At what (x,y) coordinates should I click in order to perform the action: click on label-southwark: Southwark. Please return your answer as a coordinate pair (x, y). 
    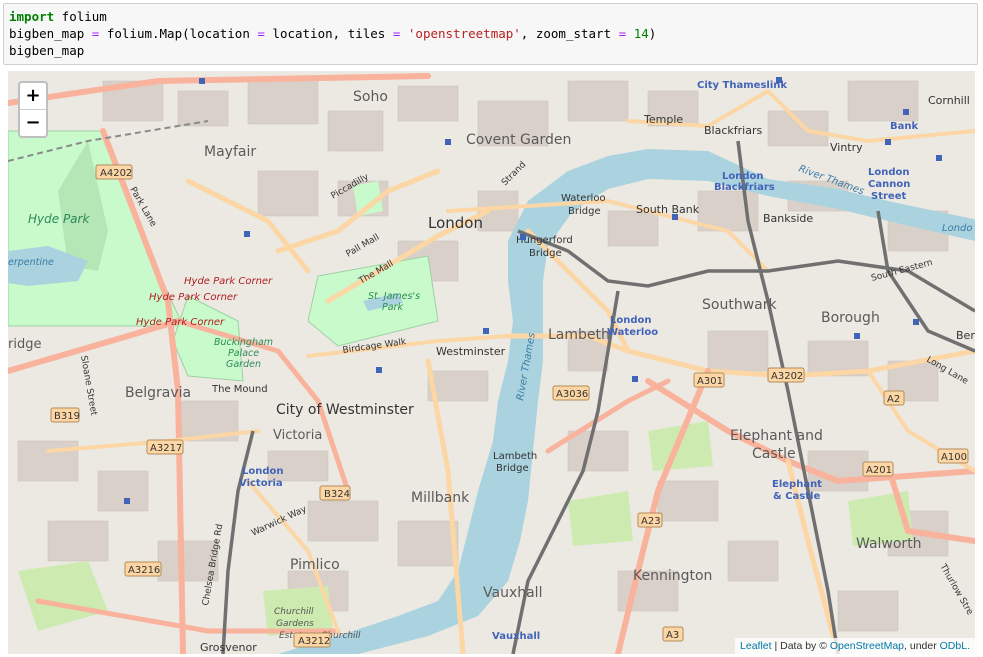
    Looking at the image, I should click on (739, 305).